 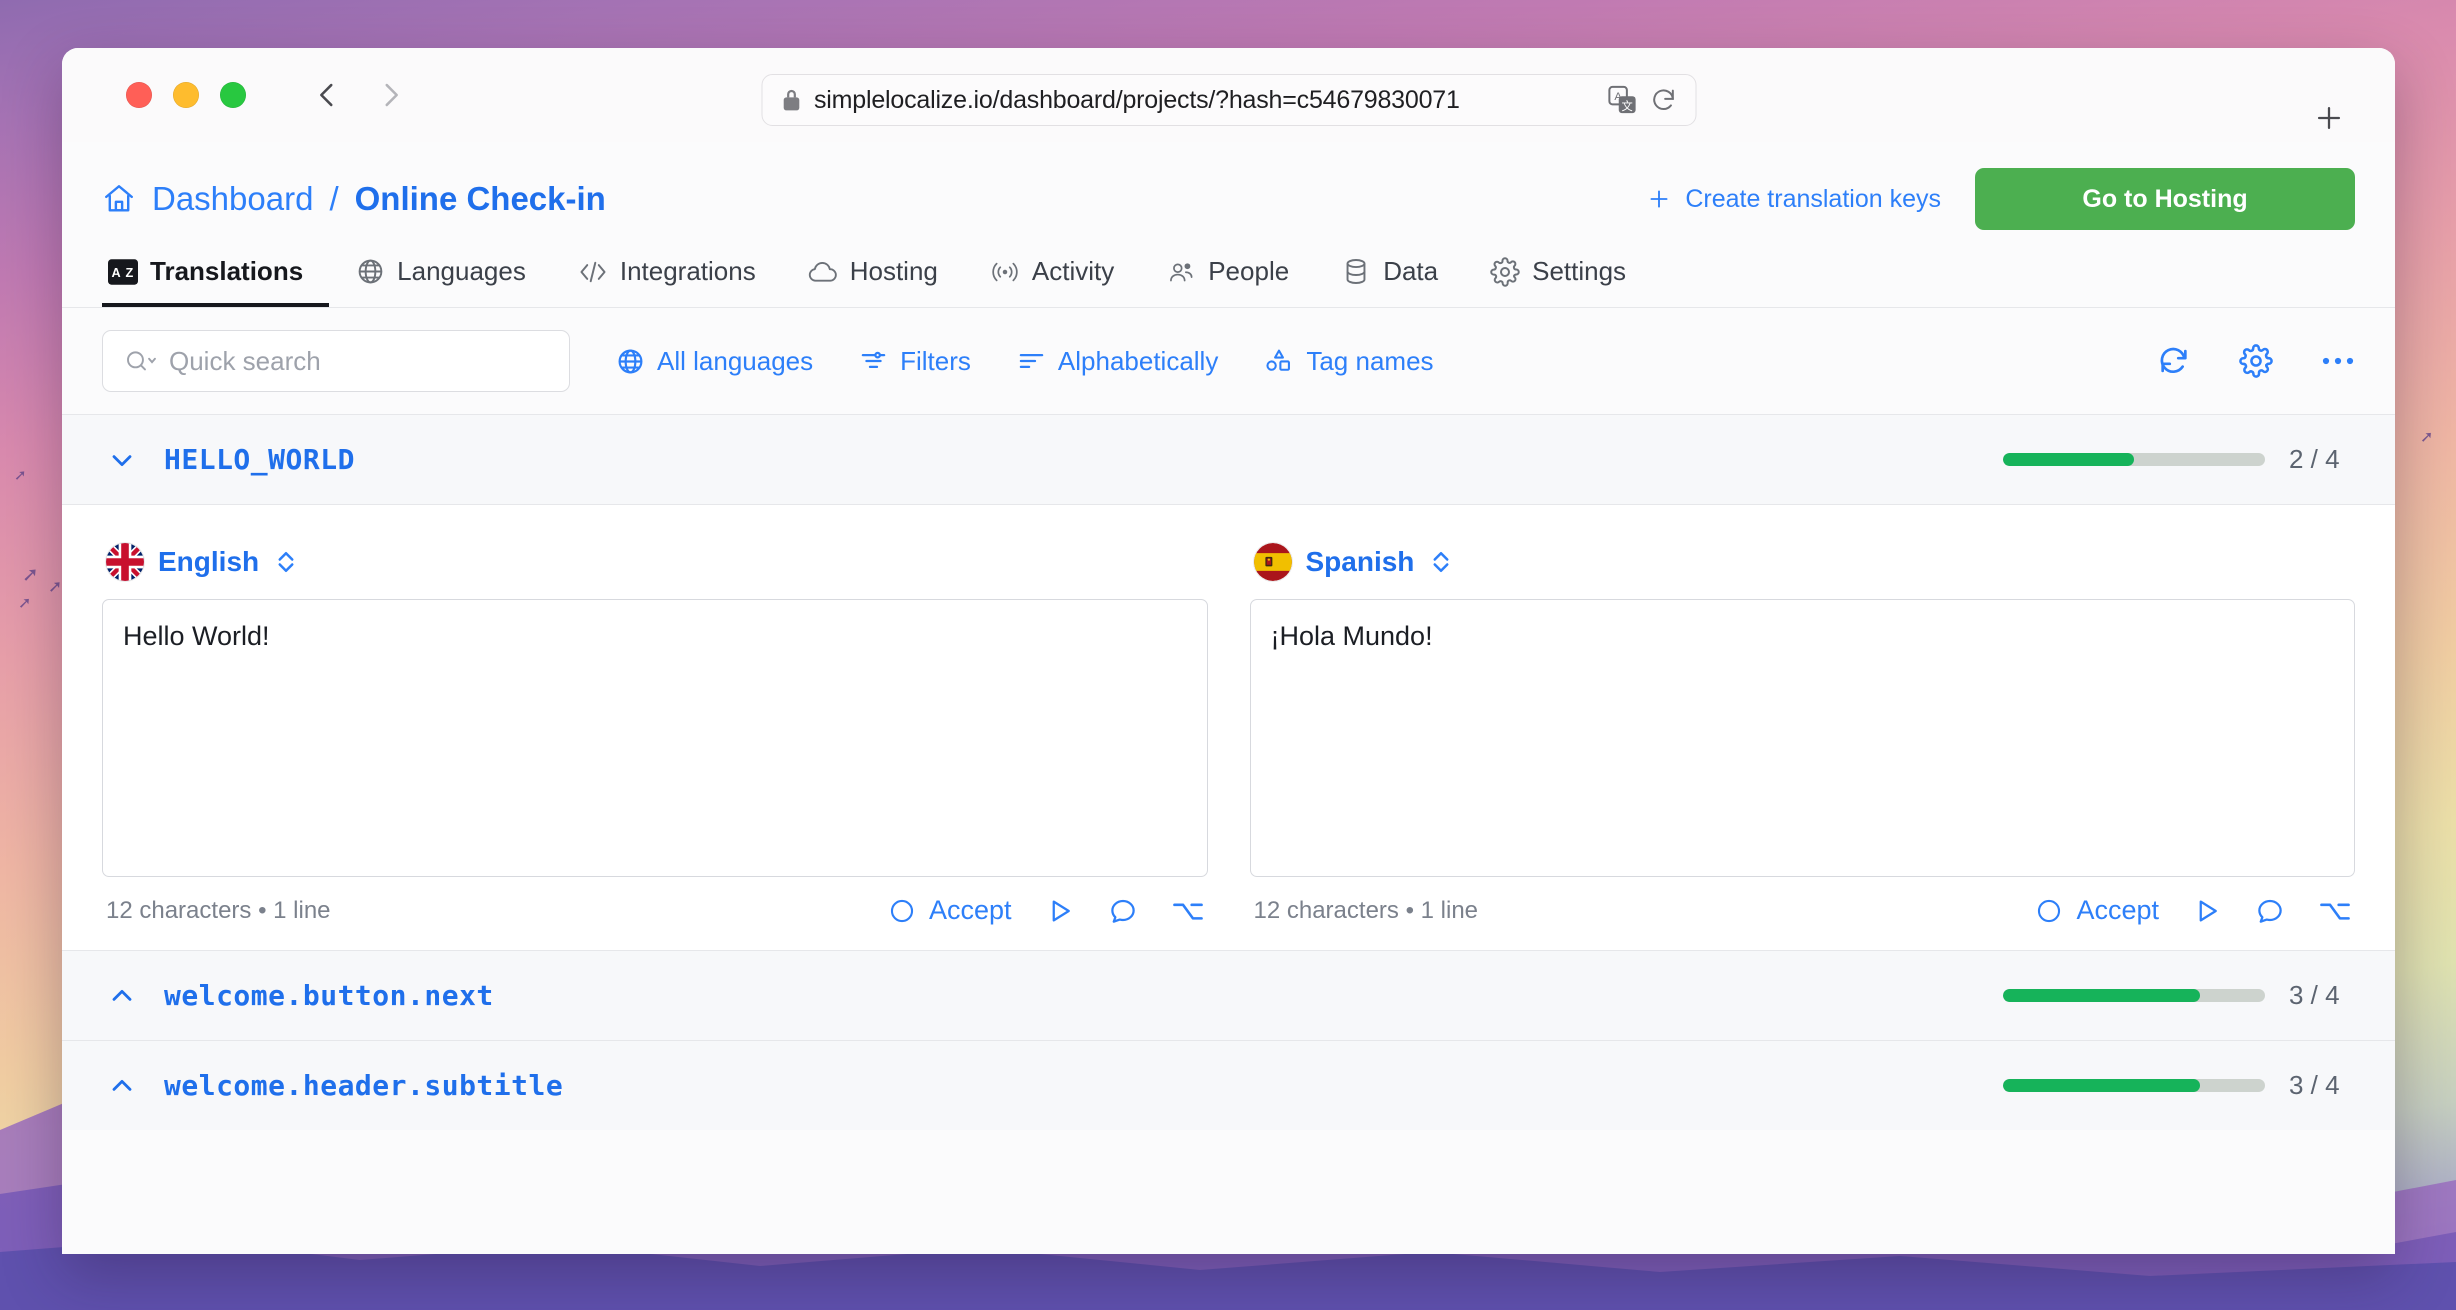 What do you see at coordinates (2329, 118) in the screenshot?
I see `new-tab-button` at bounding box center [2329, 118].